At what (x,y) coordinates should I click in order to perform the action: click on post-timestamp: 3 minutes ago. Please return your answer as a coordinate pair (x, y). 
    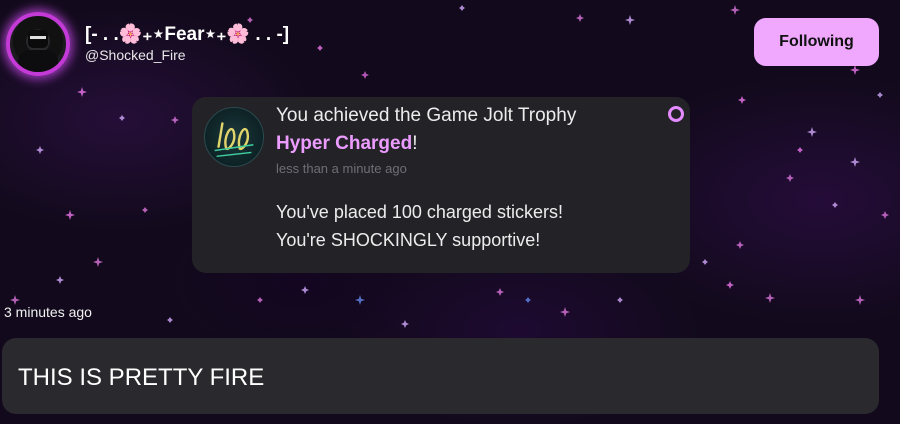
    Looking at the image, I should click on (48, 312).